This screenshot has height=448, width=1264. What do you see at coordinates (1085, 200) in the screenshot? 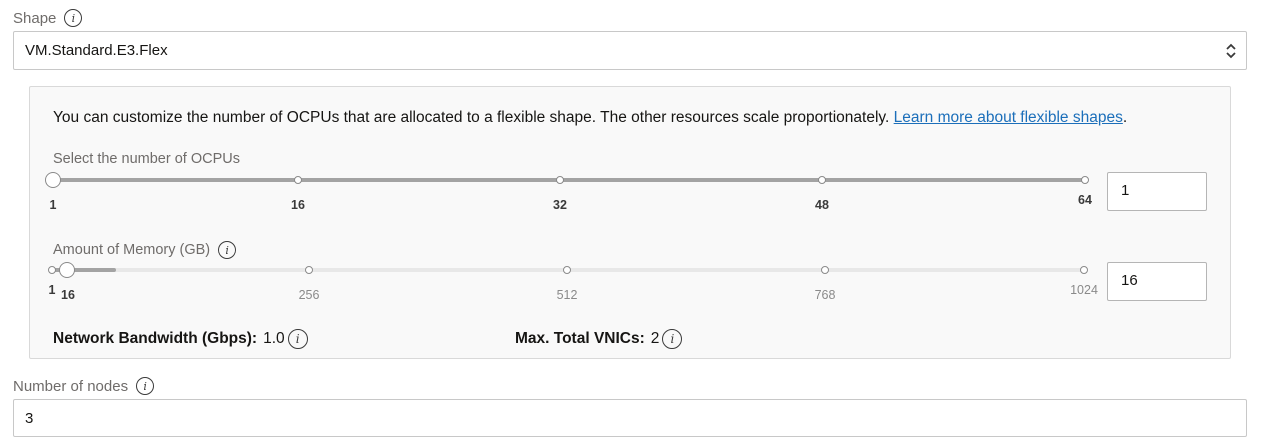
I see `ocpu-tick-label: 64` at bounding box center [1085, 200].